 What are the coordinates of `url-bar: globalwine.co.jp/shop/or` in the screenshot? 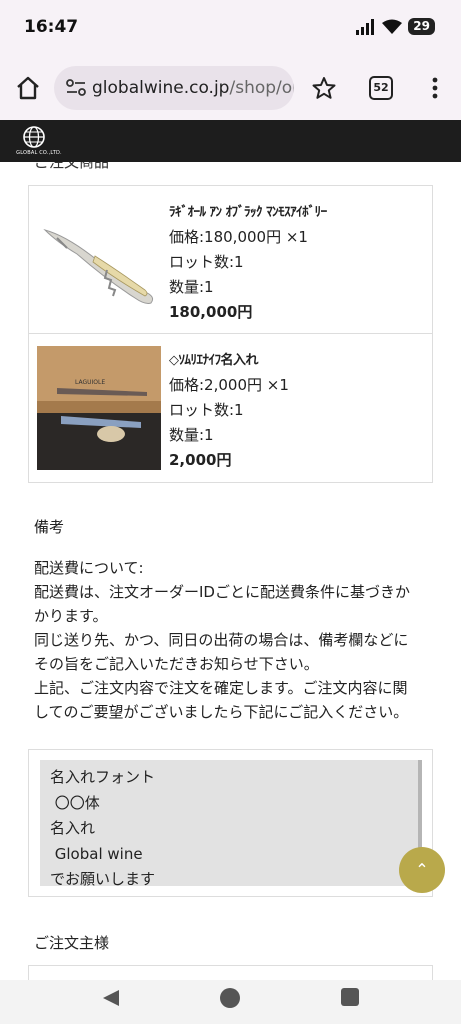 It's located at (174, 88).